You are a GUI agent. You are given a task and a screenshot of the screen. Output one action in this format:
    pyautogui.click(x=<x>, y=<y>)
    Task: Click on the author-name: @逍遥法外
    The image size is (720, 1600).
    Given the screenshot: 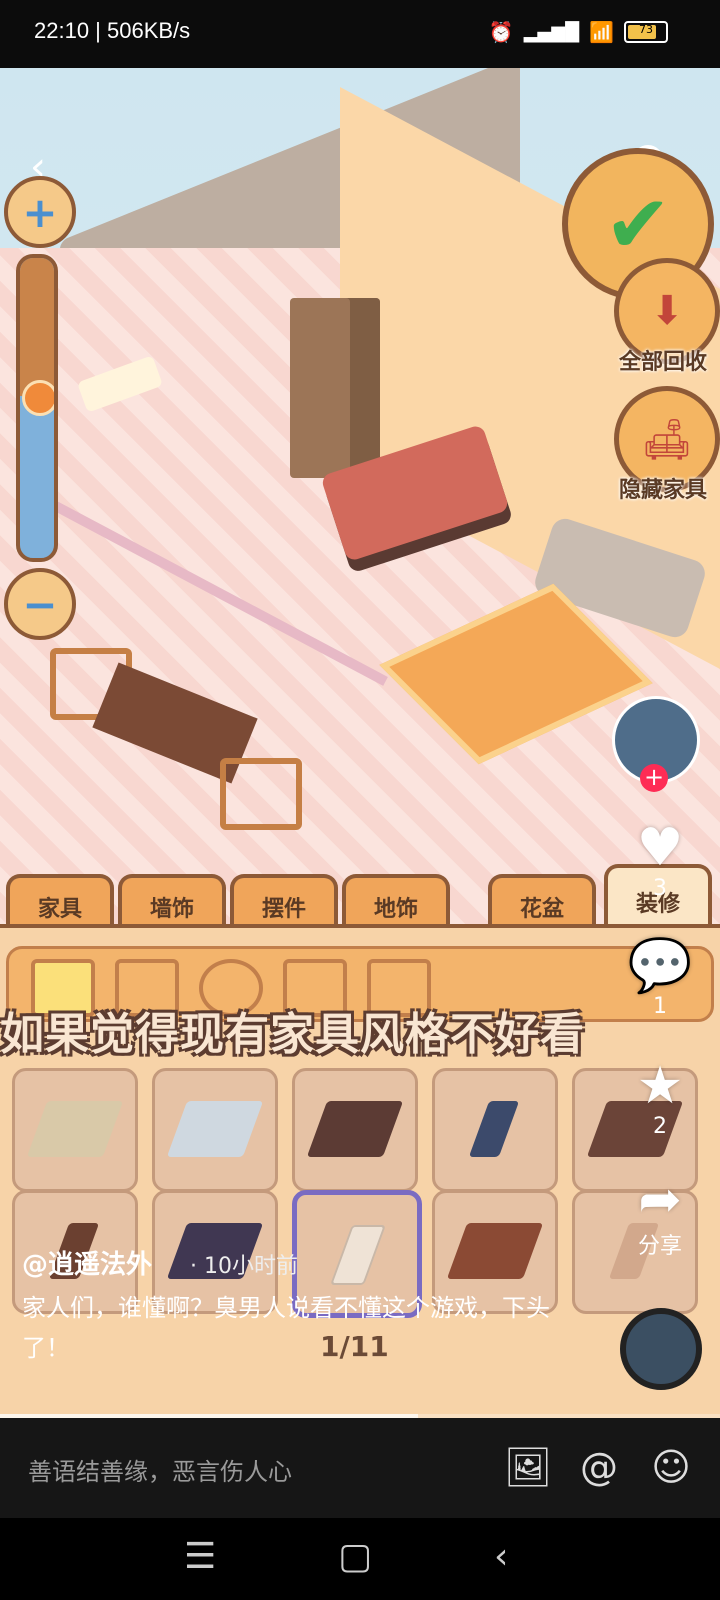 What is the action you would take?
    pyautogui.click(x=87, y=1262)
    